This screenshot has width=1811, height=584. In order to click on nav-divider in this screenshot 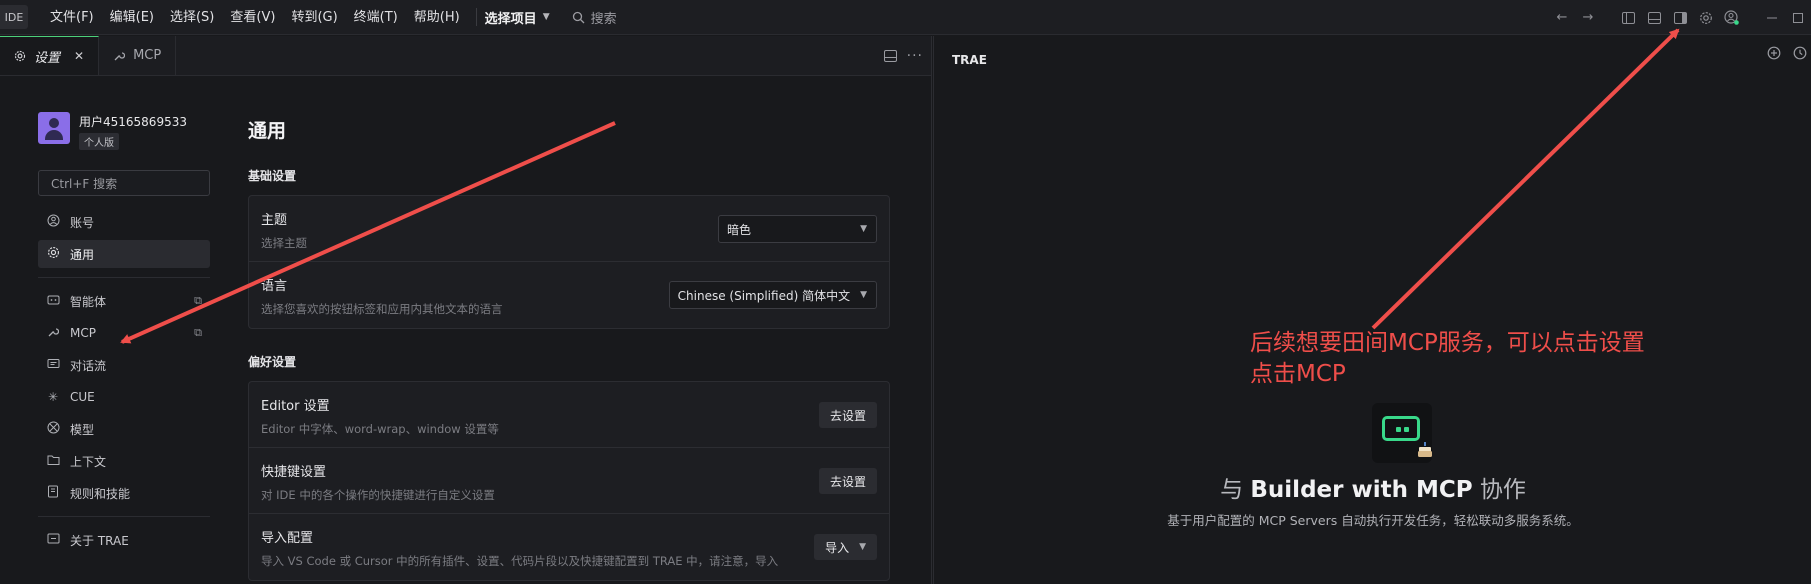, I will do `click(124, 516)`.